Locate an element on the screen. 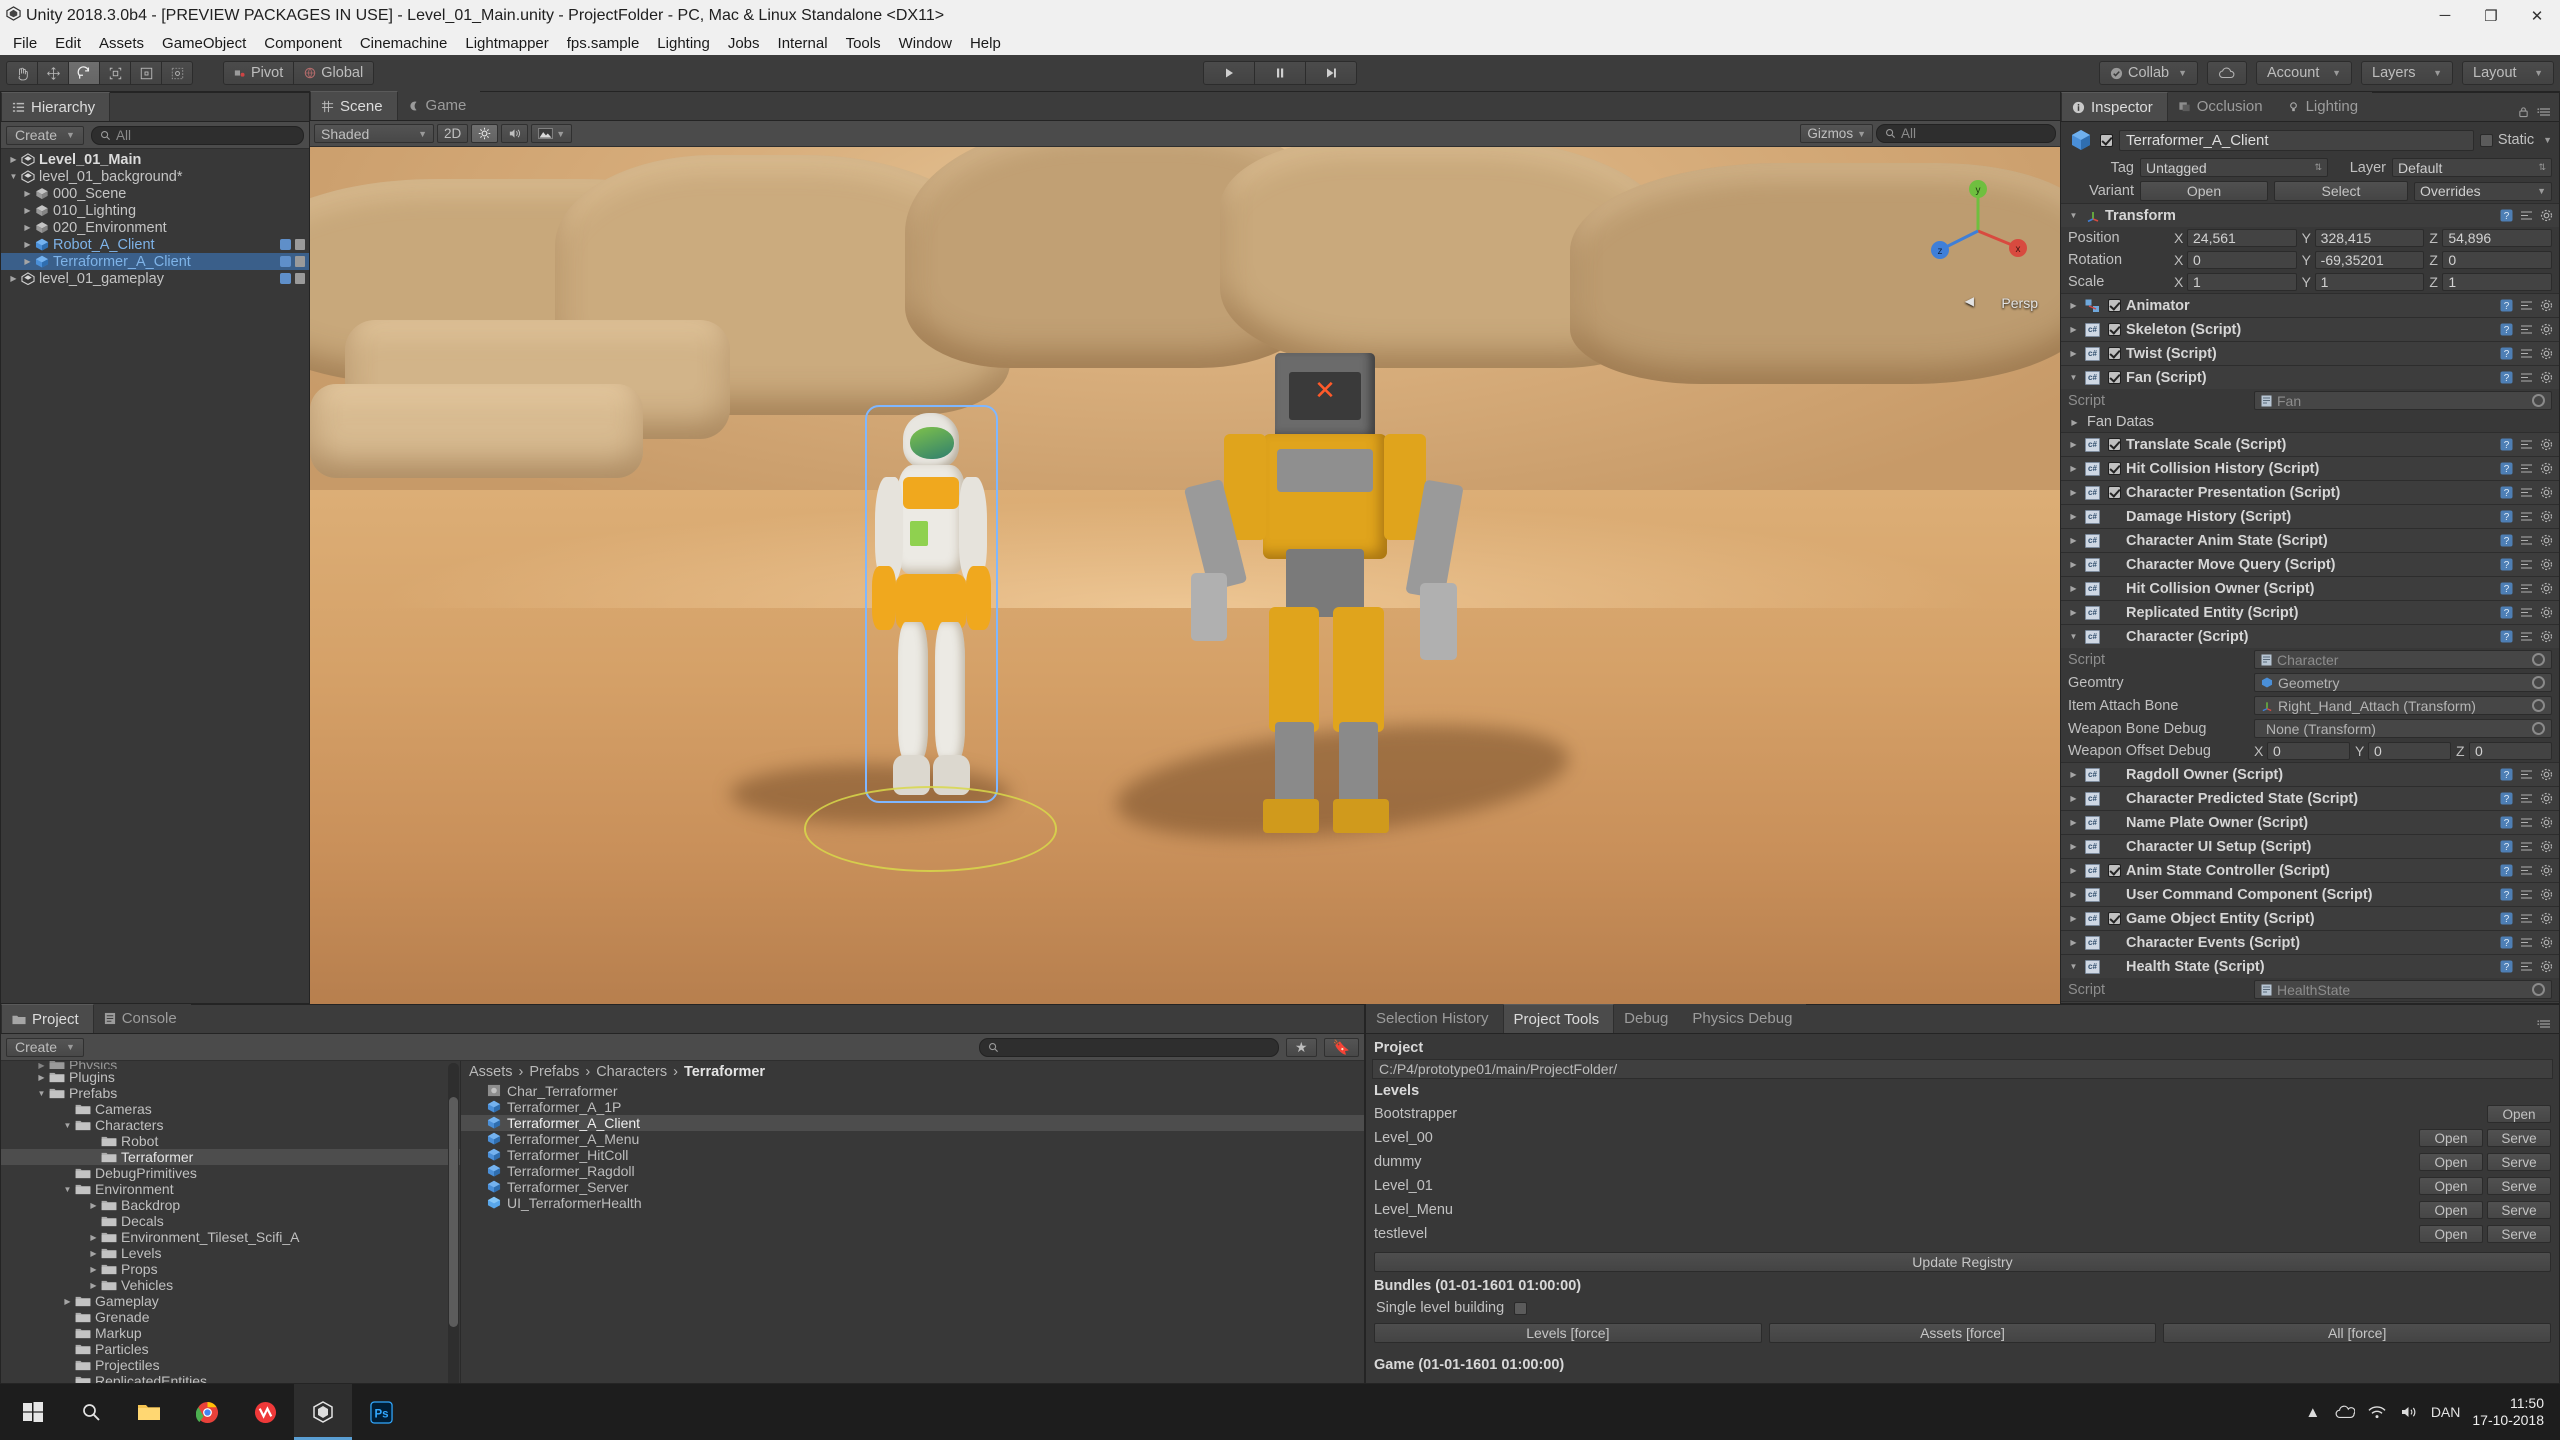 Image resolution: width=2560 pixels, height=1440 pixels. hierarchy-item-level-01-background-: ▼ level_01_background* is located at coordinates (155, 176).